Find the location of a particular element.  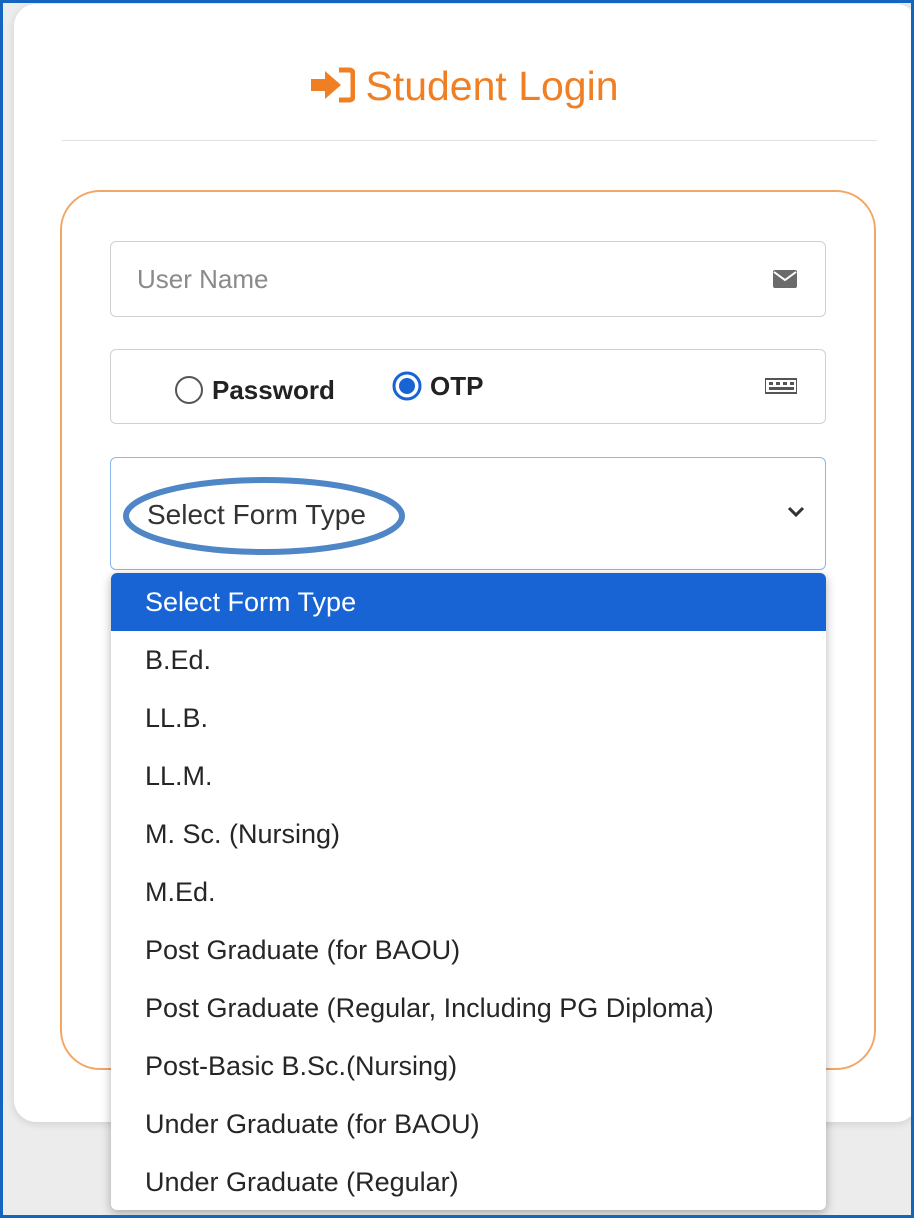

dropdown-option-msc-nursing: M. Sc. (Nursing) is located at coordinates (468, 834).